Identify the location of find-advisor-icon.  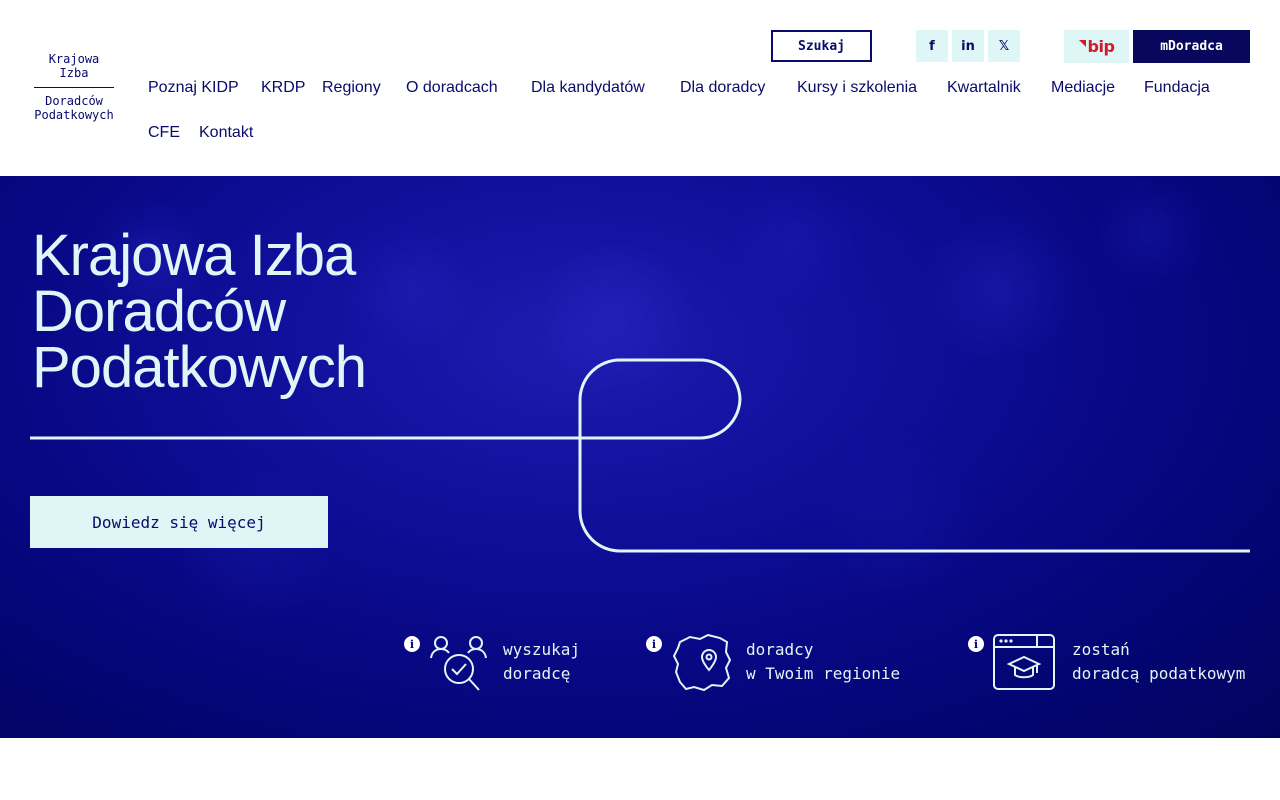
(458, 663).